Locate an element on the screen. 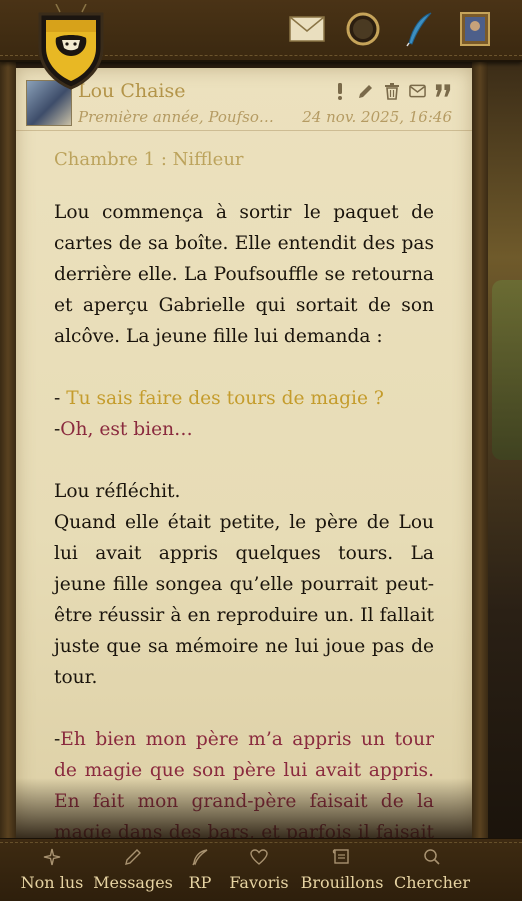 This screenshot has height=901, width=522. post-actions is located at coordinates (391, 91).